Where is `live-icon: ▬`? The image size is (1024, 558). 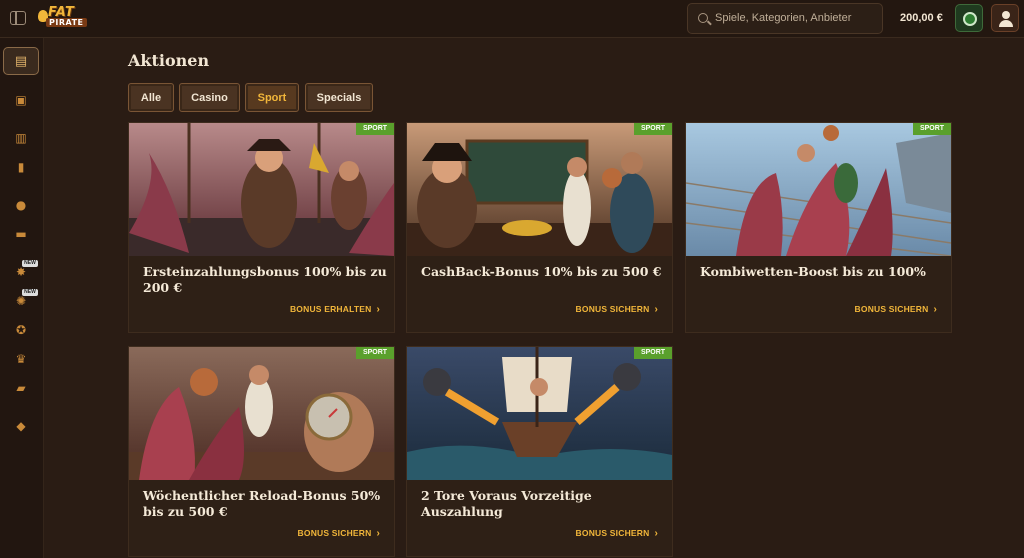
live-icon: ▬ is located at coordinates (21, 234).